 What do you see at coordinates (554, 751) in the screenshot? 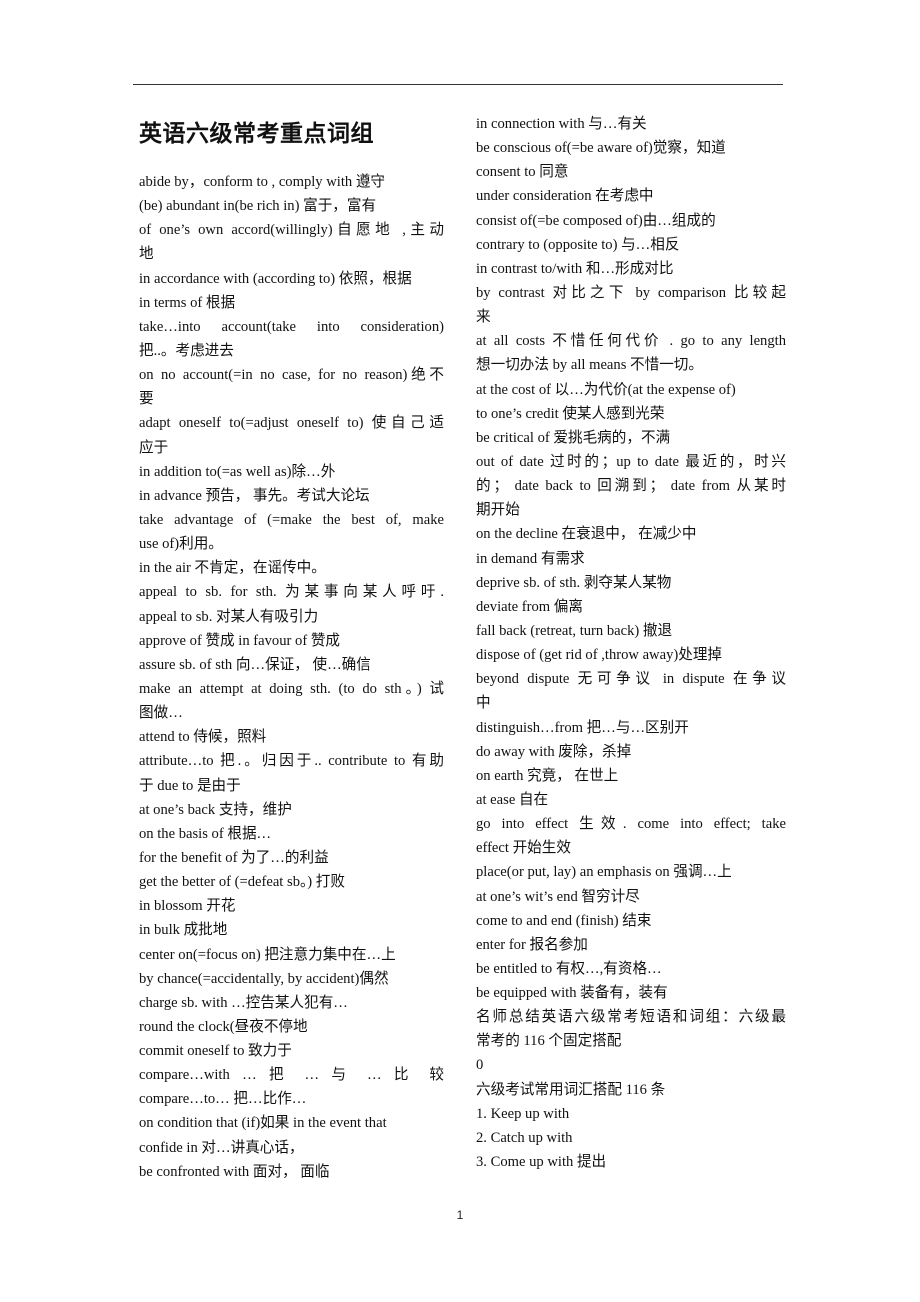
I see `phrase-line: do away with 废除，杀掉` at bounding box center [554, 751].